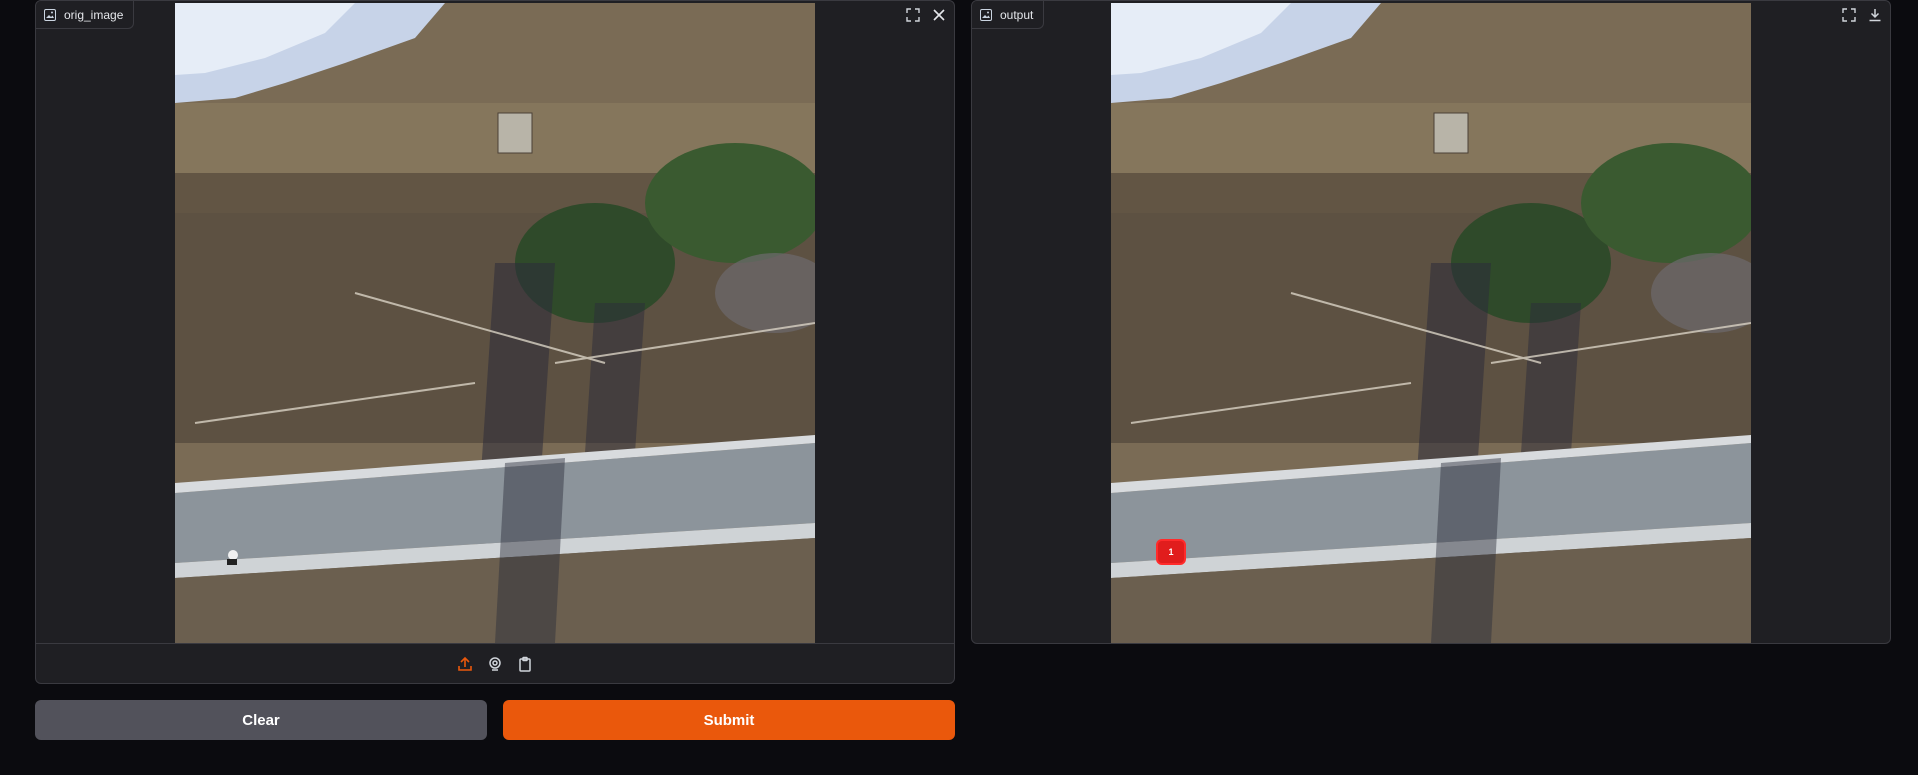 This screenshot has width=1918, height=775. I want to click on clear-button: Clear, so click(261, 720).